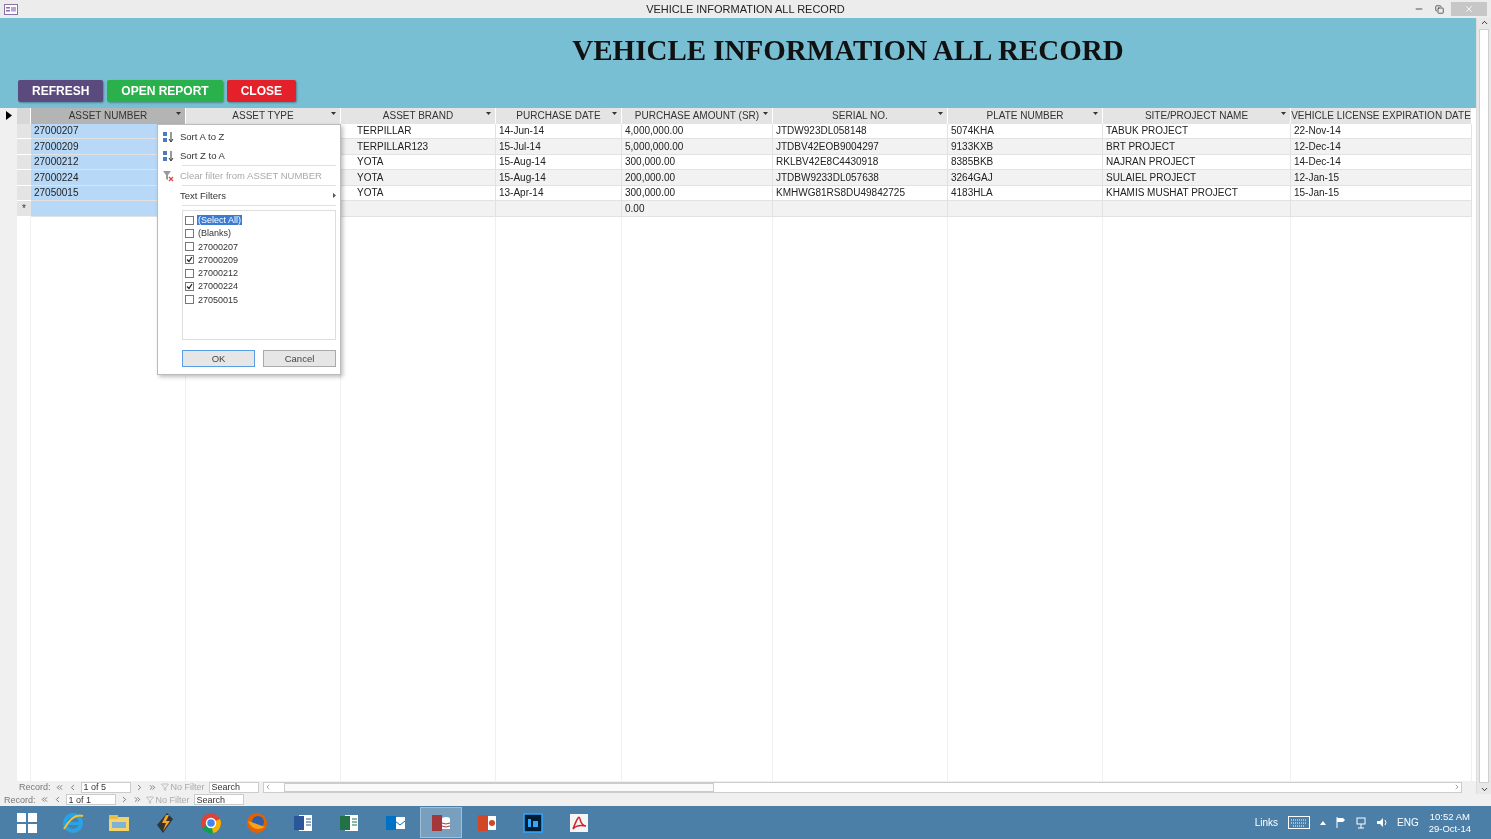 The width and height of the screenshot is (1491, 839). What do you see at coordinates (1197, 178) in the screenshot?
I see `table-cell: SULAIEL PROJECT` at bounding box center [1197, 178].